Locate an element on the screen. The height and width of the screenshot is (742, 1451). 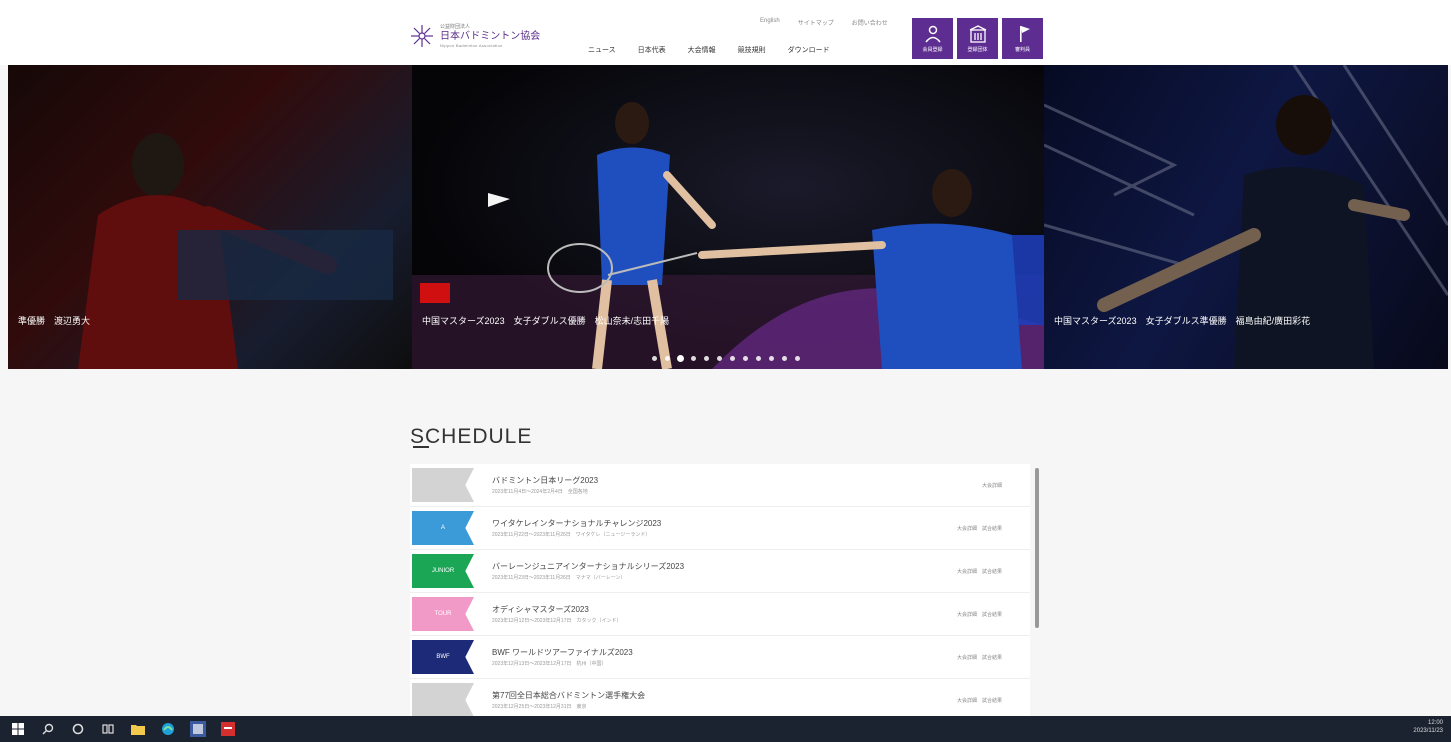
category-tag: BWF is located at coordinates (443, 657).